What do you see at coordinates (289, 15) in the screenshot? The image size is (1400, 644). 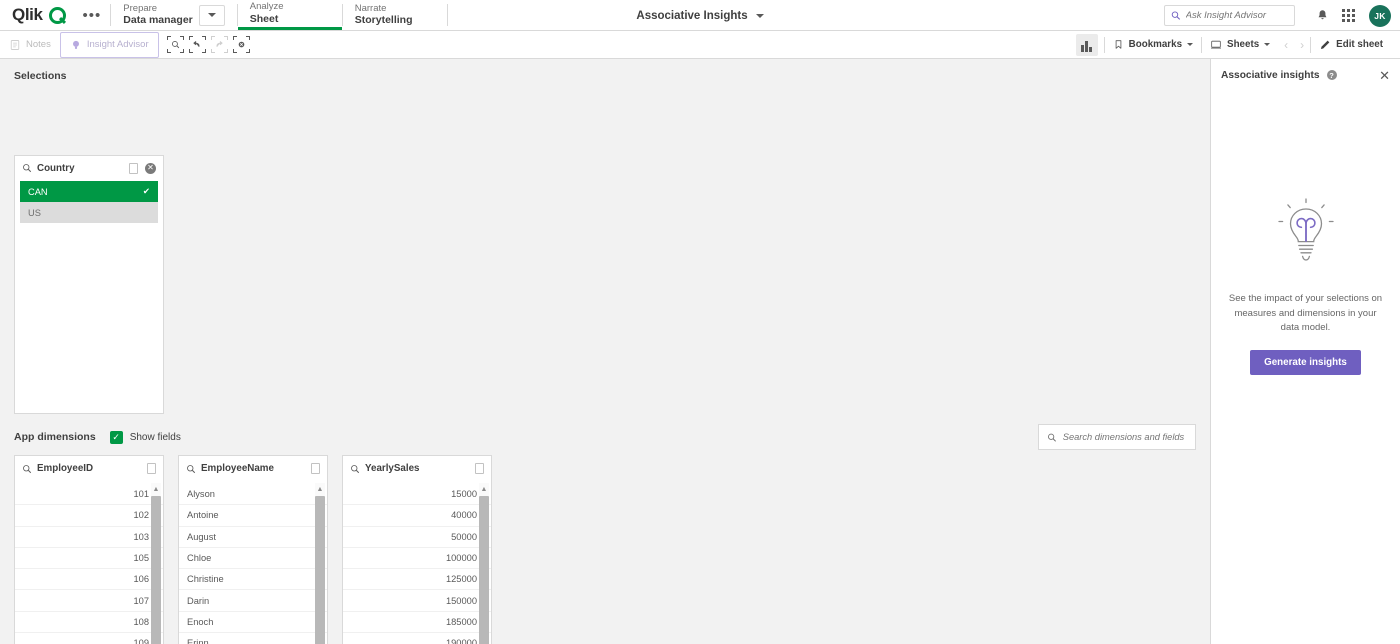 I see `nav-section-analyze: Analyze Sheet` at bounding box center [289, 15].